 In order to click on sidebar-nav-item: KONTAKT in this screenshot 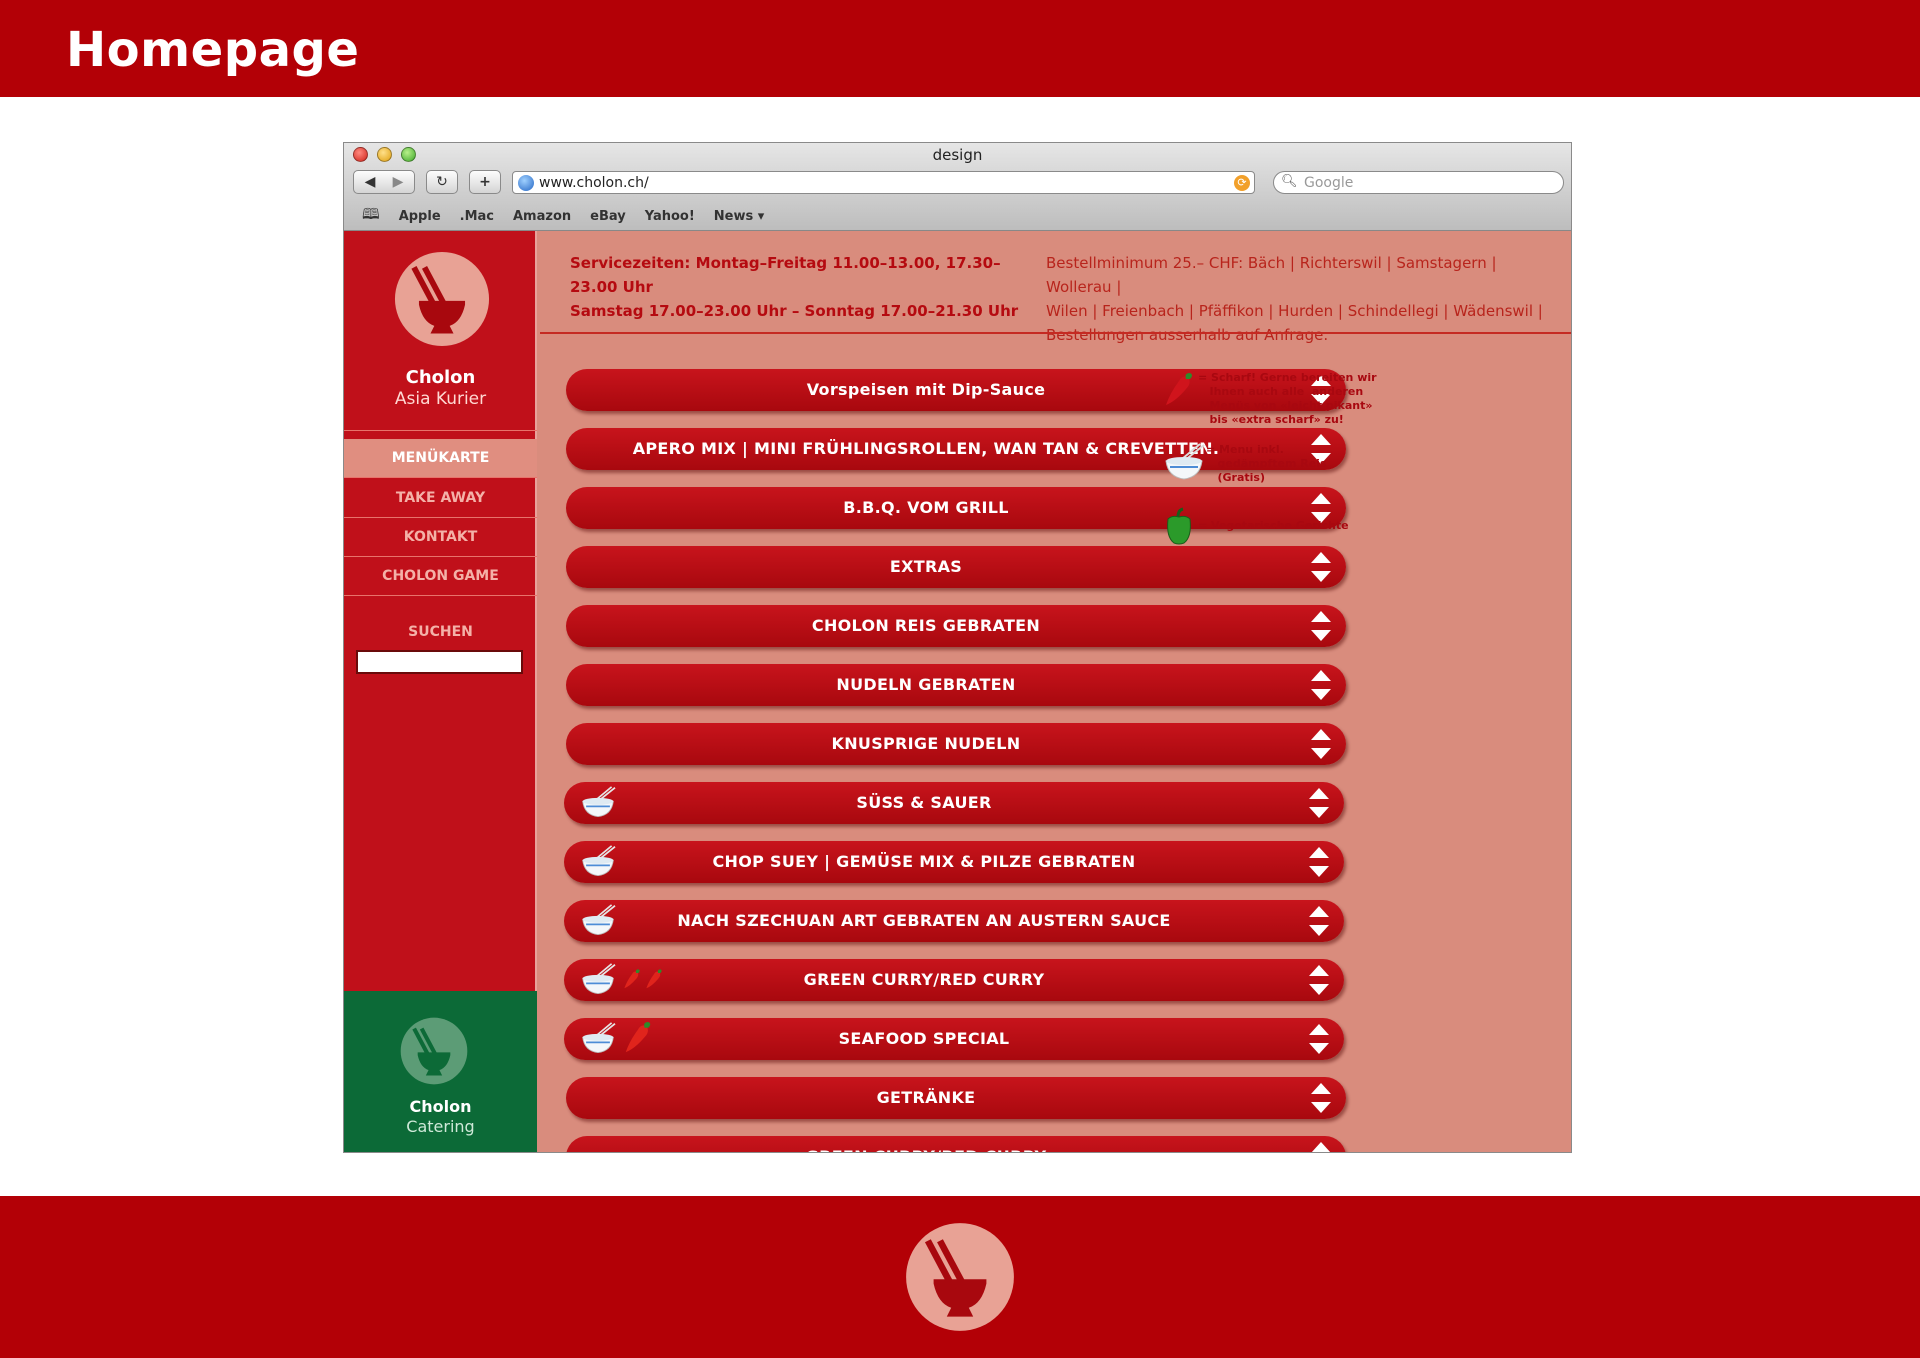, I will do `click(440, 537)`.